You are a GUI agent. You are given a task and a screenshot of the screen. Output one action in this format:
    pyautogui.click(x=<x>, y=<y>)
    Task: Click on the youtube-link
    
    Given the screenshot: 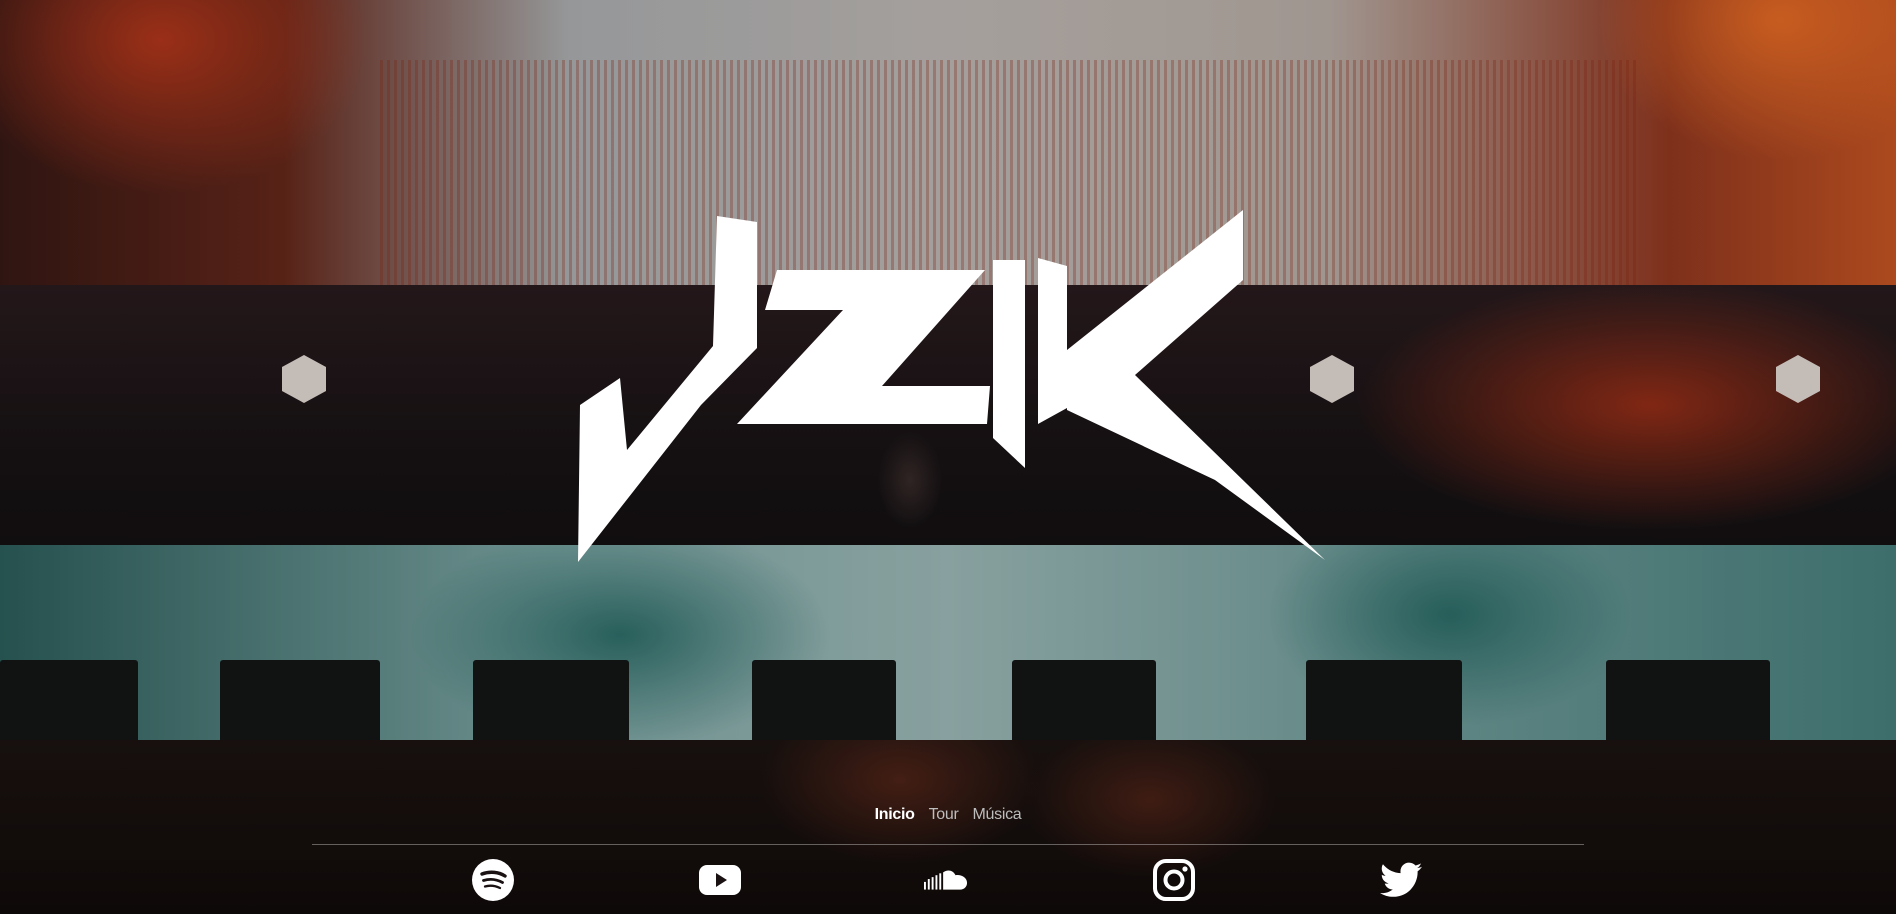 What is the action you would take?
    pyautogui.click(x=720, y=880)
    